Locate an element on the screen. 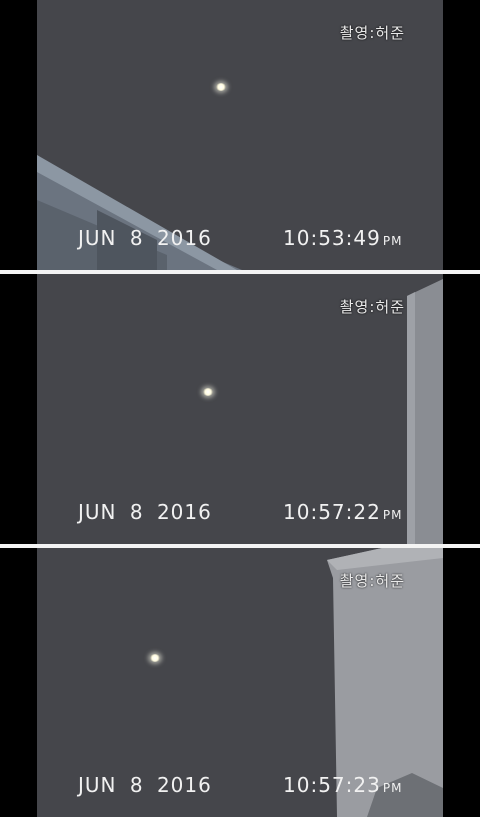 Image resolution: width=480 pixels, height=817 pixels. time-value: 10:53:49 is located at coordinates (332, 238).